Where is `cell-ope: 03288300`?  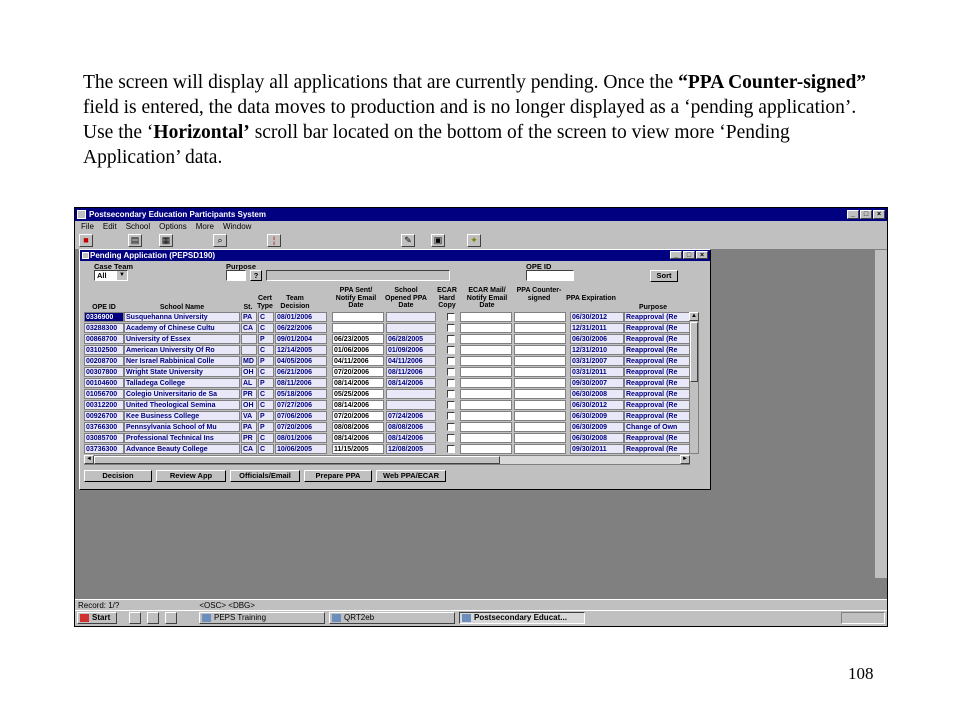 cell-ope: 03288300 is located at coordinates (104, 328).